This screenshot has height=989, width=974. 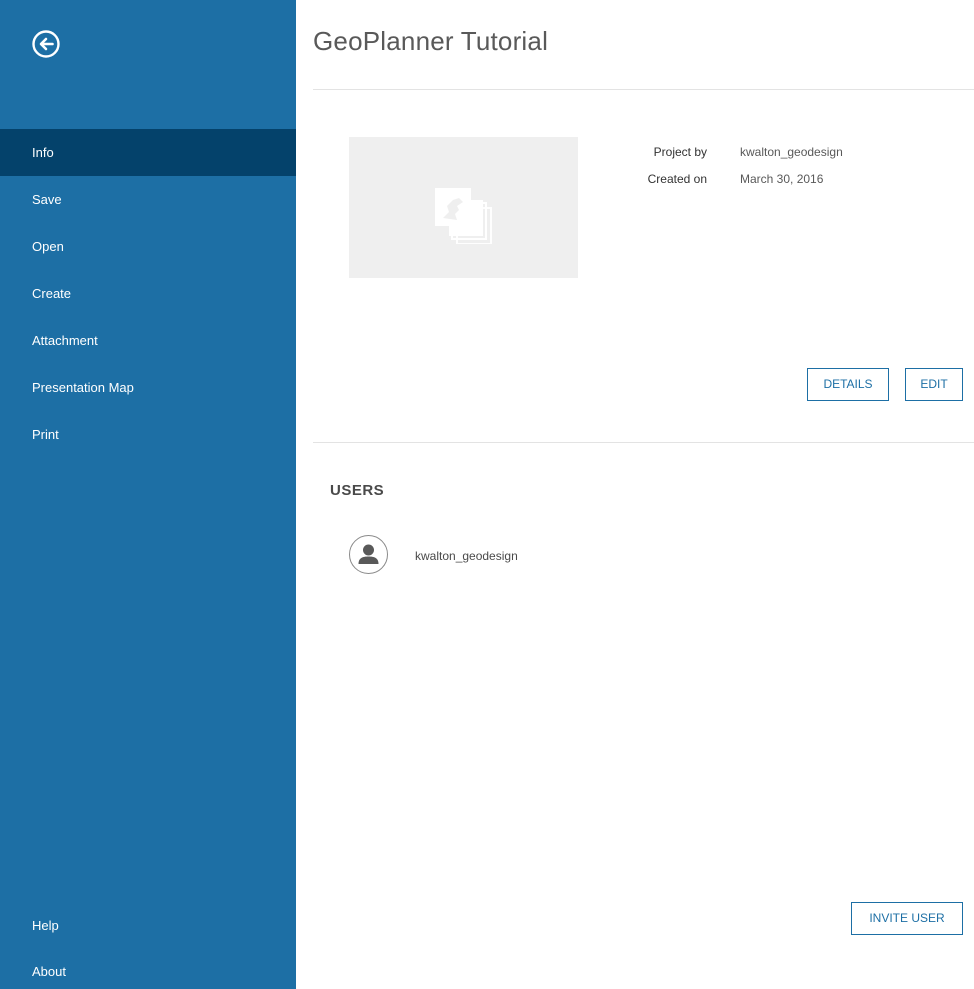 I want to click on user-list-item: kwalton_geodesign, so click(x=549, y=555).